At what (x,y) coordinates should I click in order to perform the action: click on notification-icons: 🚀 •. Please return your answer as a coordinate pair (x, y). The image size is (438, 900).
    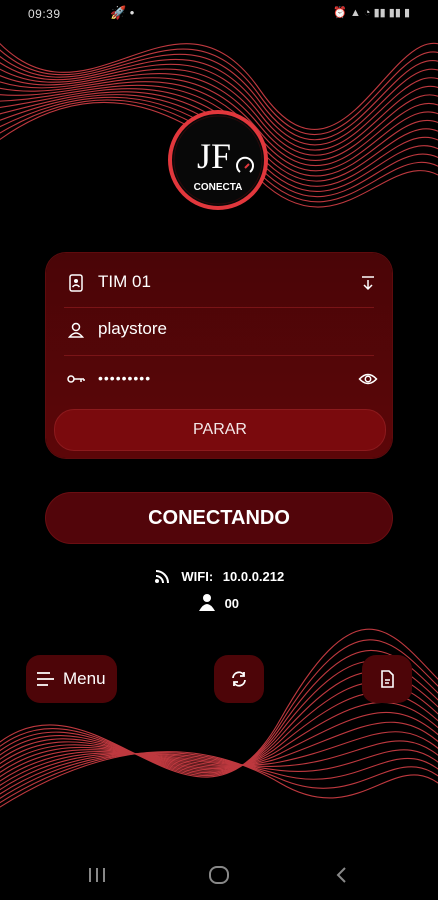
    Looking at the image, I should click on (122, 12).